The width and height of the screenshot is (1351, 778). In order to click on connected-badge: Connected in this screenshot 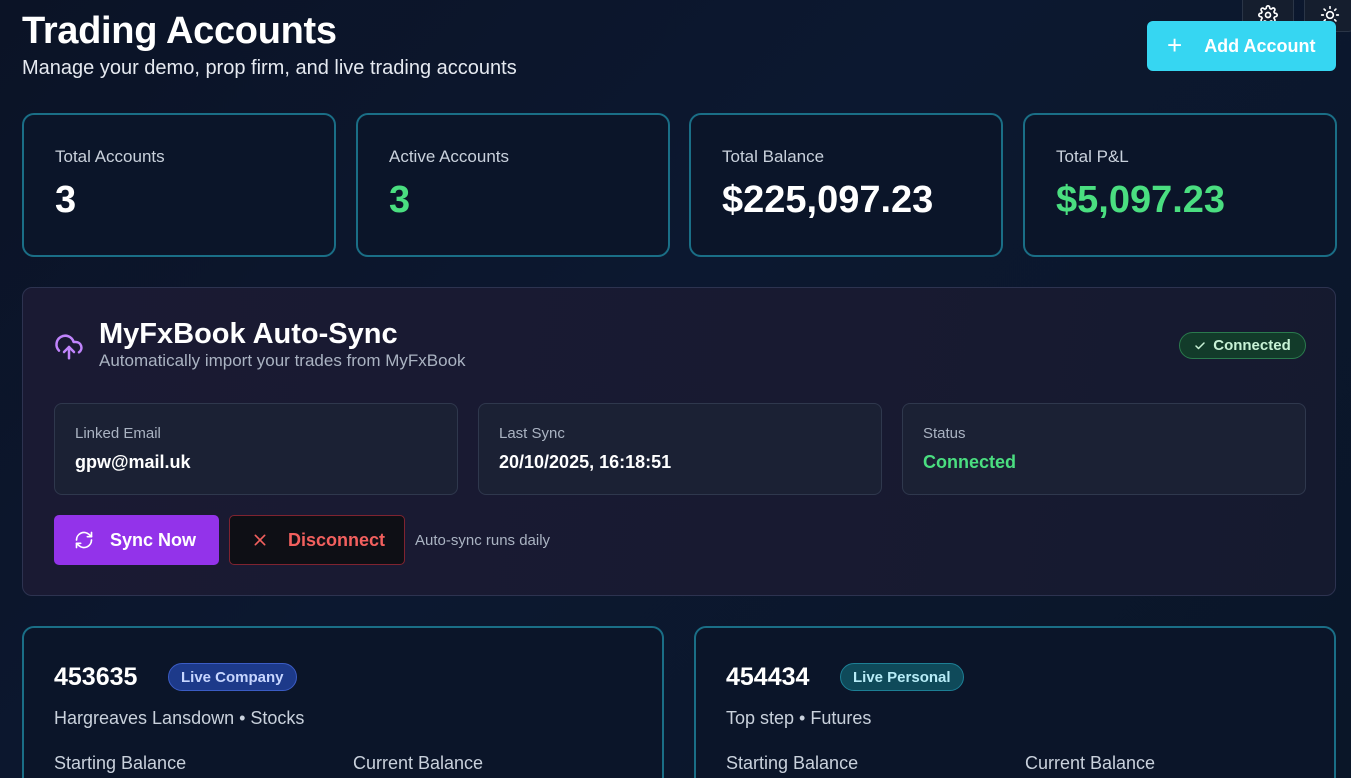, I will do `click(1242, 345)`.